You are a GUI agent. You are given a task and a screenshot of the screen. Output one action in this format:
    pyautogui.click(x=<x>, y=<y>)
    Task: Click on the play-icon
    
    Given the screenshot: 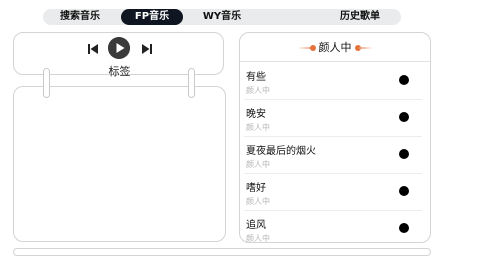 What is the action you would take?
    pyautogui.click(x=119, y=48)
    